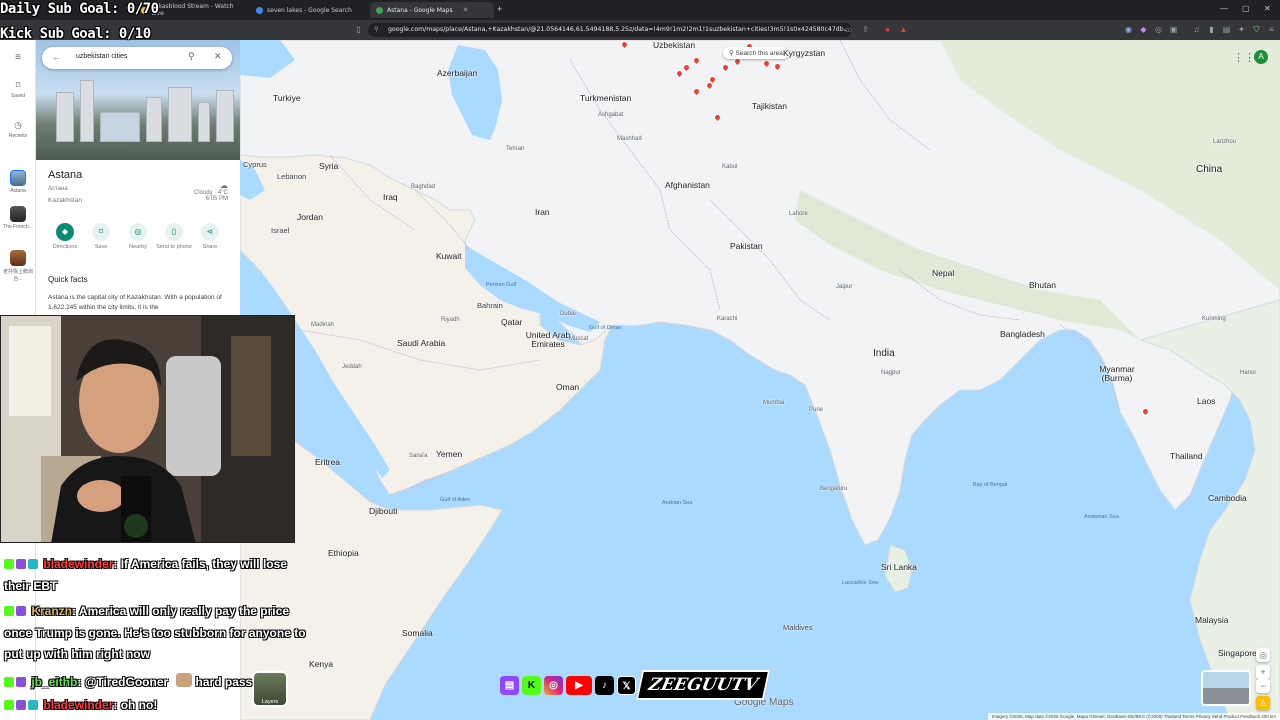 This screenshot has height=720, width=1280. What do you see at coordinates (1237, 653) in the screenshot?
I see `map-label: Singapore` at bounding box center [1237, 653].